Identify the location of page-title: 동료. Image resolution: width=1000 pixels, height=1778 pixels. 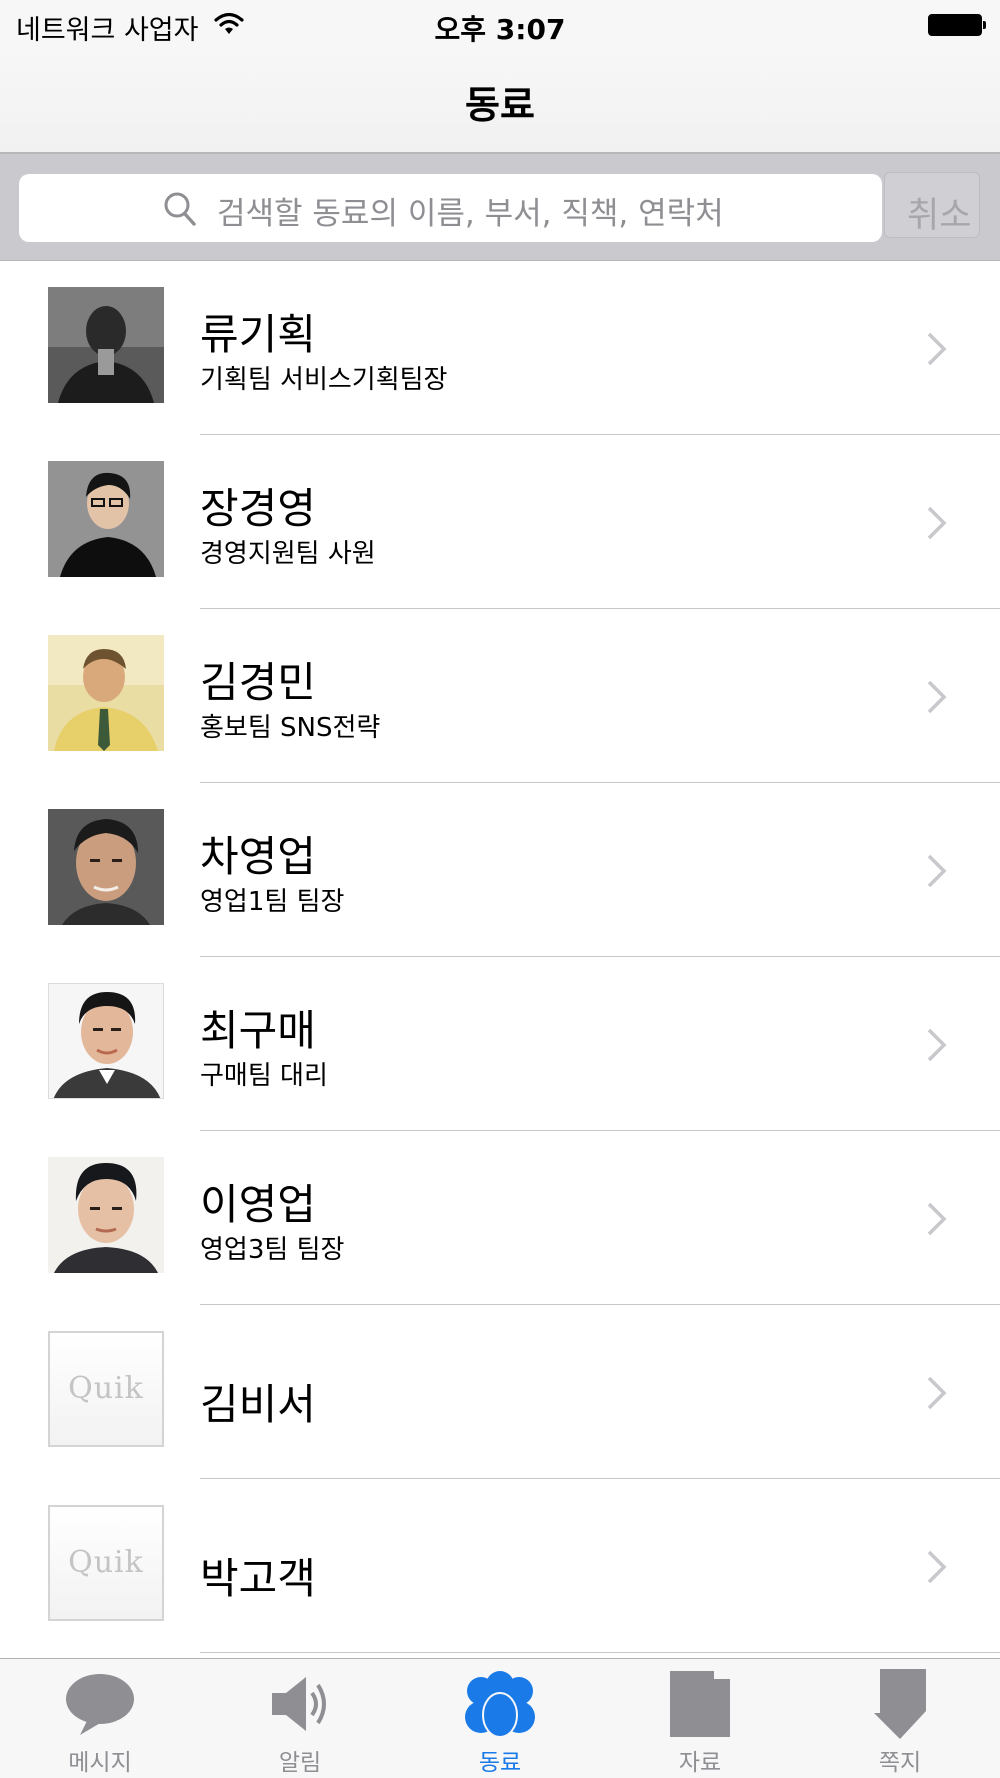
(500, 105).